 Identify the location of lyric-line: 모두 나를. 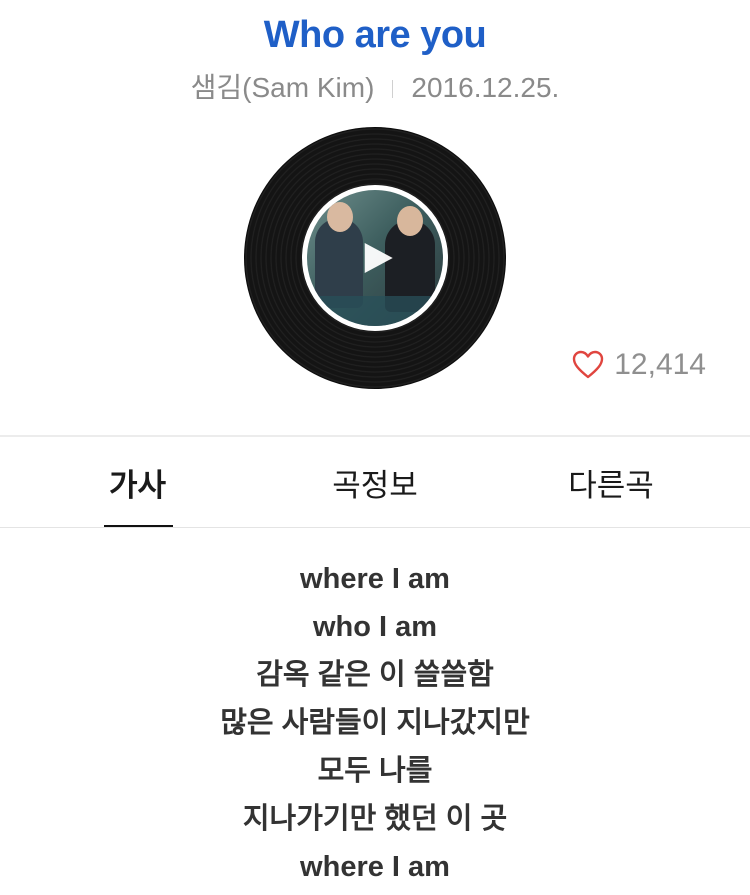
(375, 771).